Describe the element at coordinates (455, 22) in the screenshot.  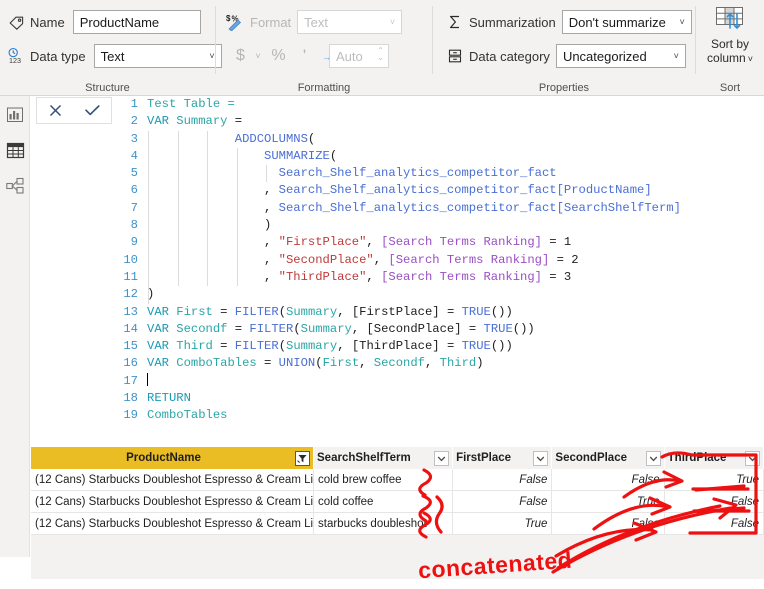
I see `sigma-icon` at that location.